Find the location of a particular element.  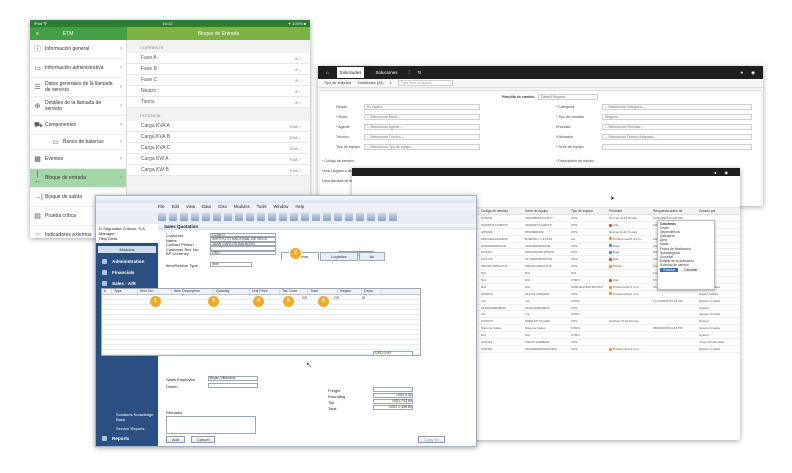

menu-item: Goto is located at coordinates (222, 207).